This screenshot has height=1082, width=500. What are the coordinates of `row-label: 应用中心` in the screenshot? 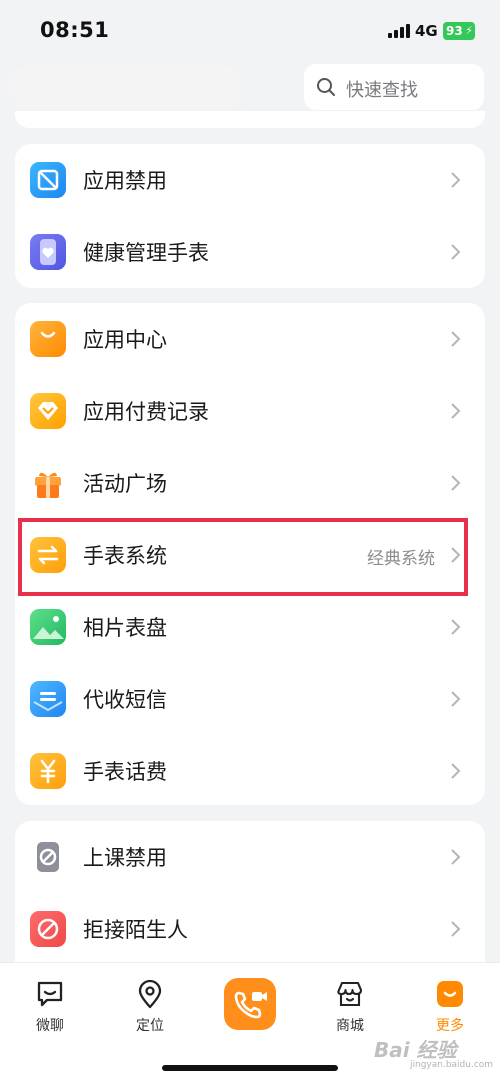 It's located at (125, 340).